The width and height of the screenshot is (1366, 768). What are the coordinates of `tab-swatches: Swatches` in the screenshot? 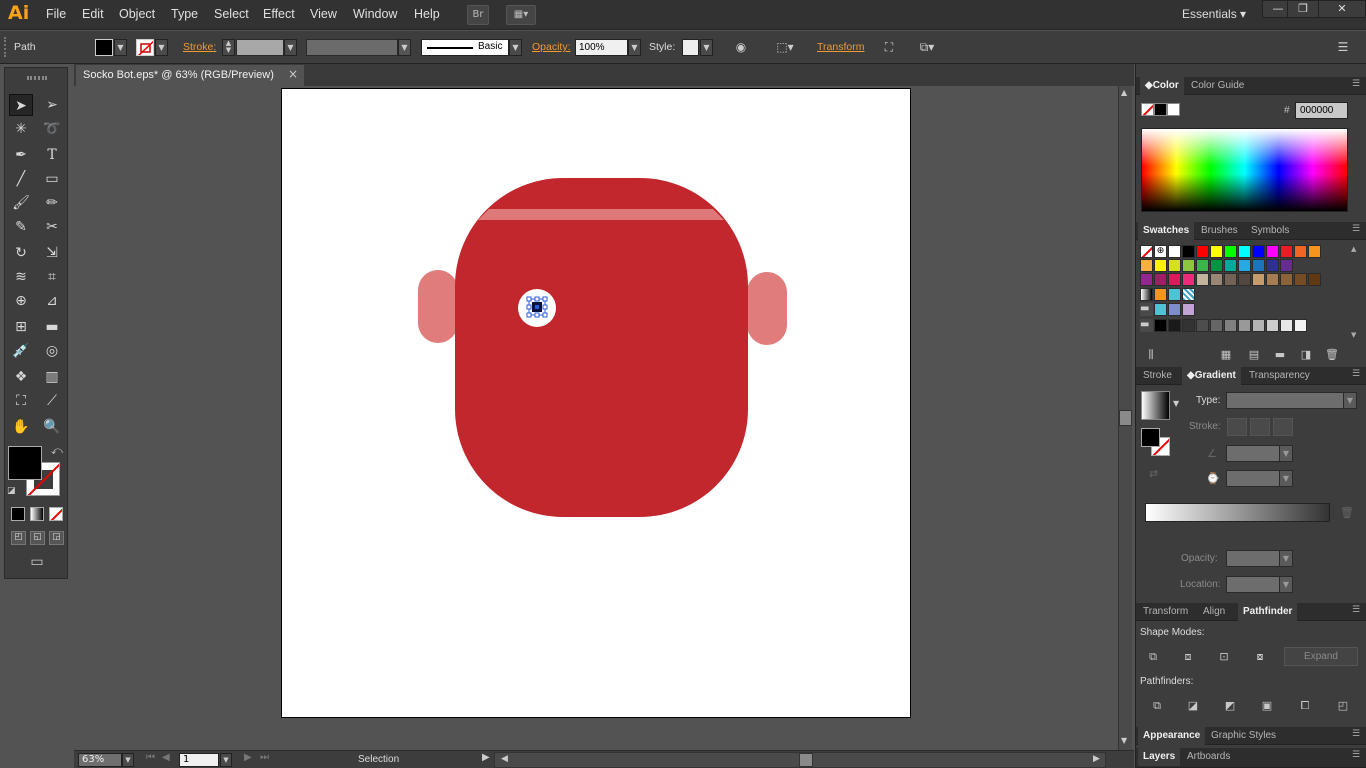 It's located at (1166, 231).